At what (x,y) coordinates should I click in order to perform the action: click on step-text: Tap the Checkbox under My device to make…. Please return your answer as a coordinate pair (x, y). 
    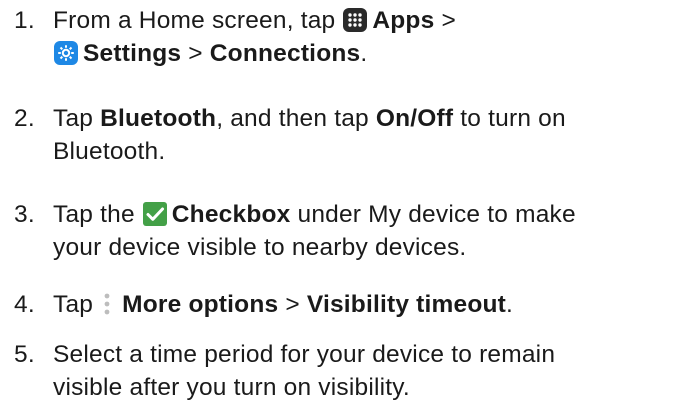
    Looking at the image, I should click on (314, 231).